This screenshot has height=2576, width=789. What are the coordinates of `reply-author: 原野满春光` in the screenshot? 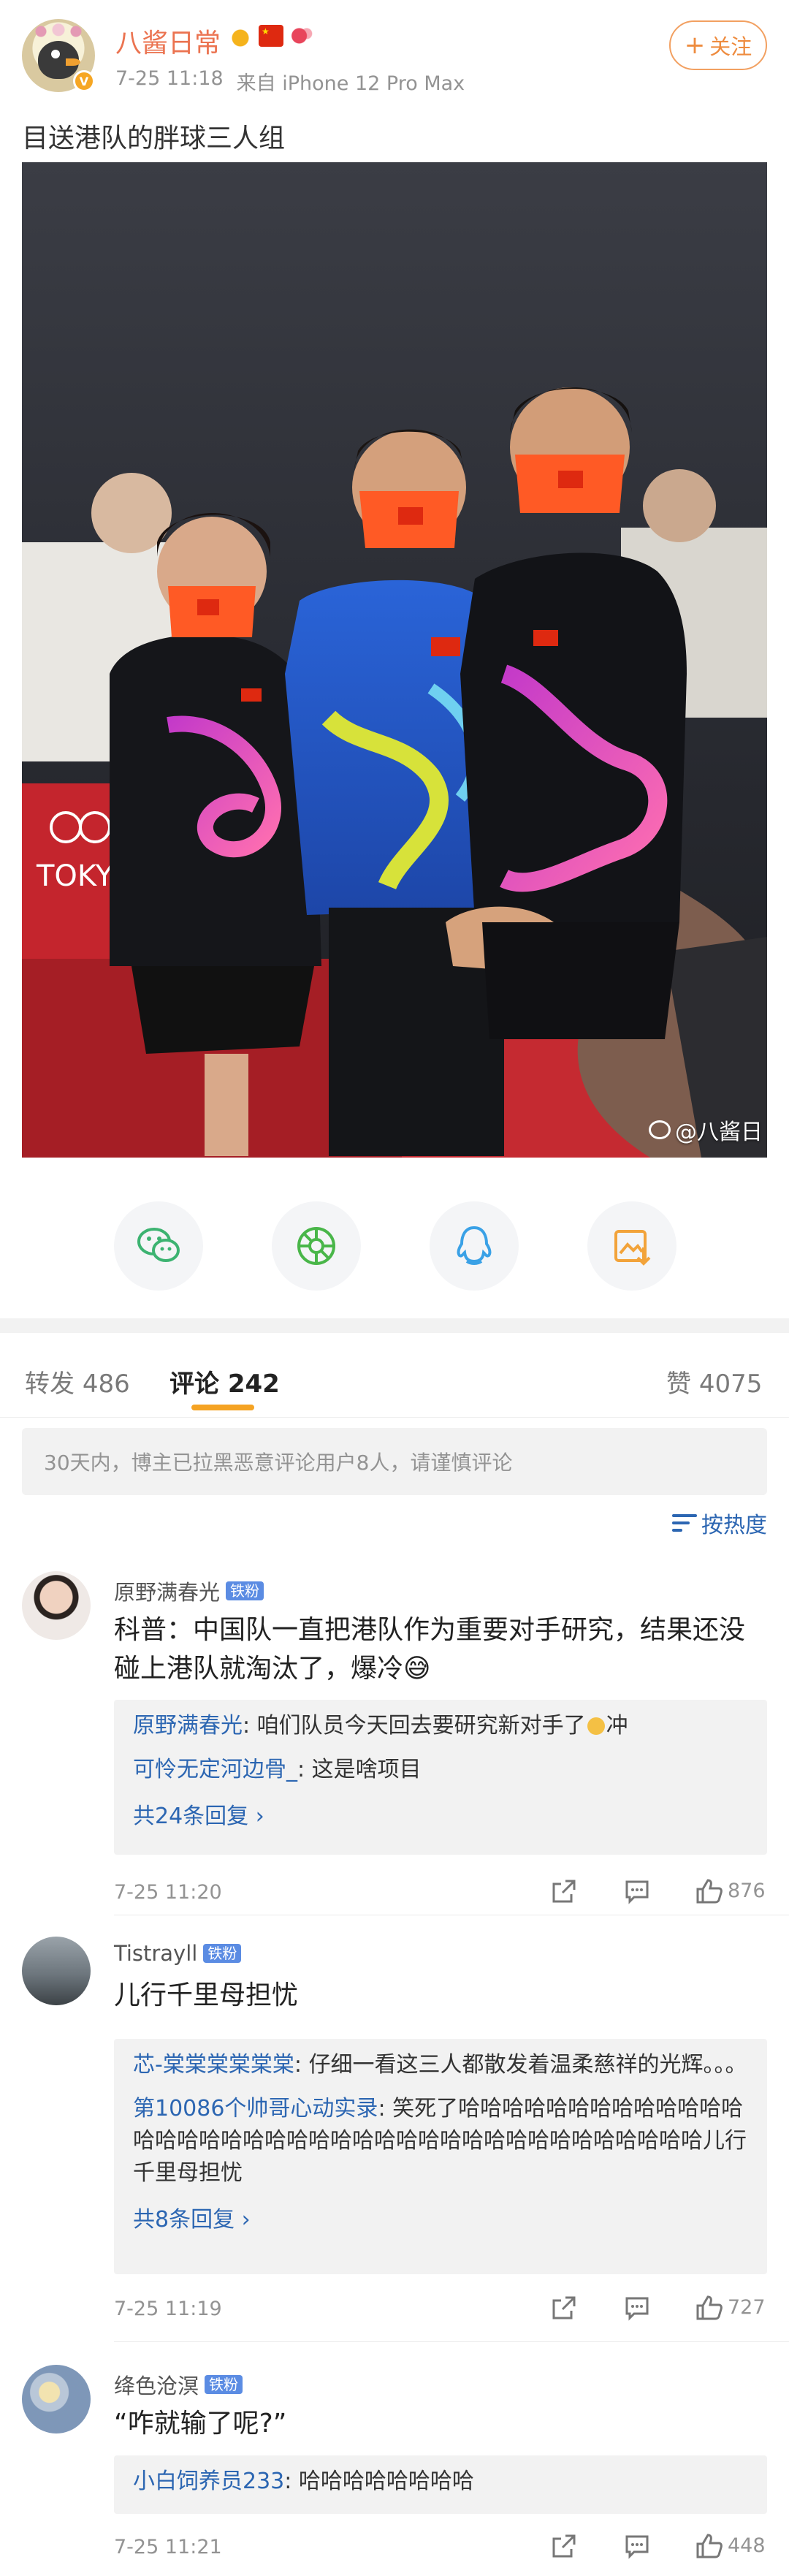 It's located at (188, 1726).